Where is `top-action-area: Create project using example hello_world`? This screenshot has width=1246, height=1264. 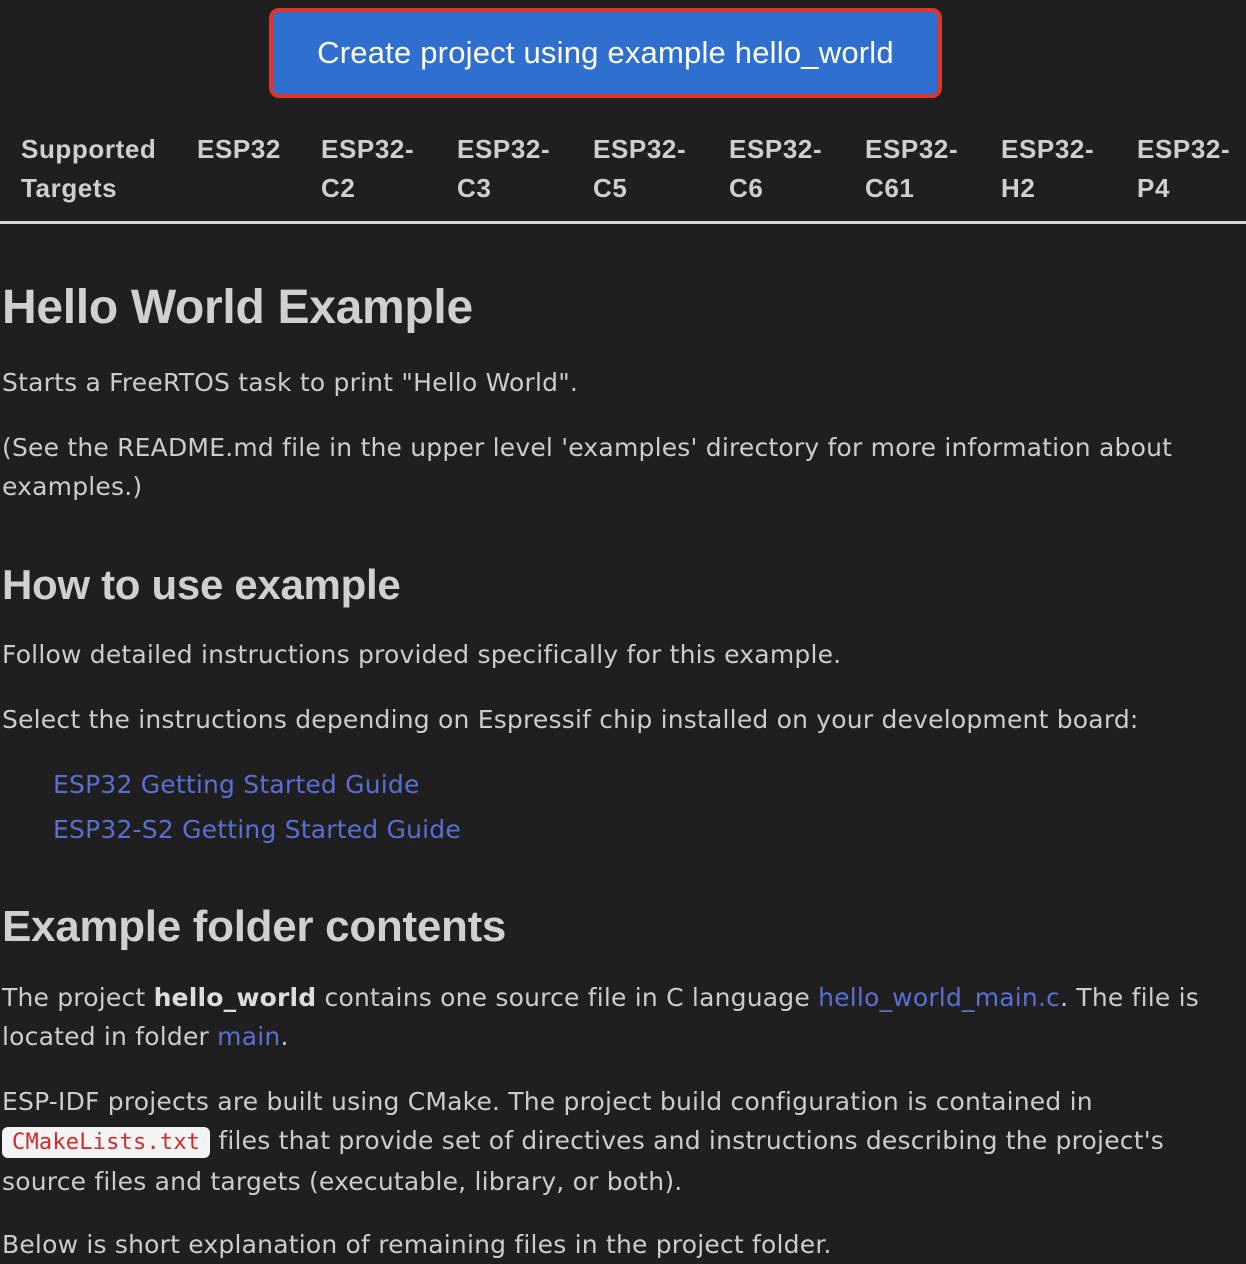 top-action-area: Create project using example hello_world is located at coordinates (623, 55).